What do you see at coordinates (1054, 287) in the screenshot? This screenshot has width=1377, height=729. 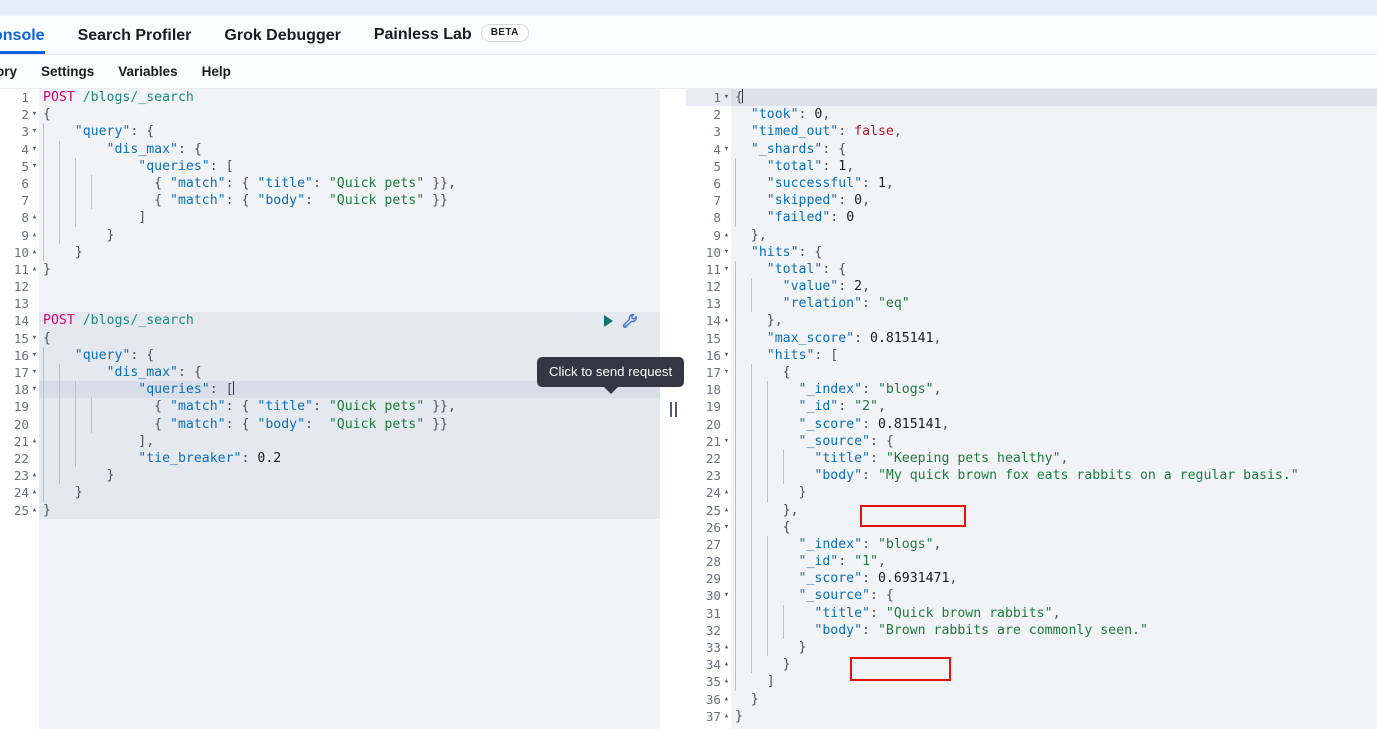 I see `code-line-content: "value": 2,` at bounding box center [1054, 287].